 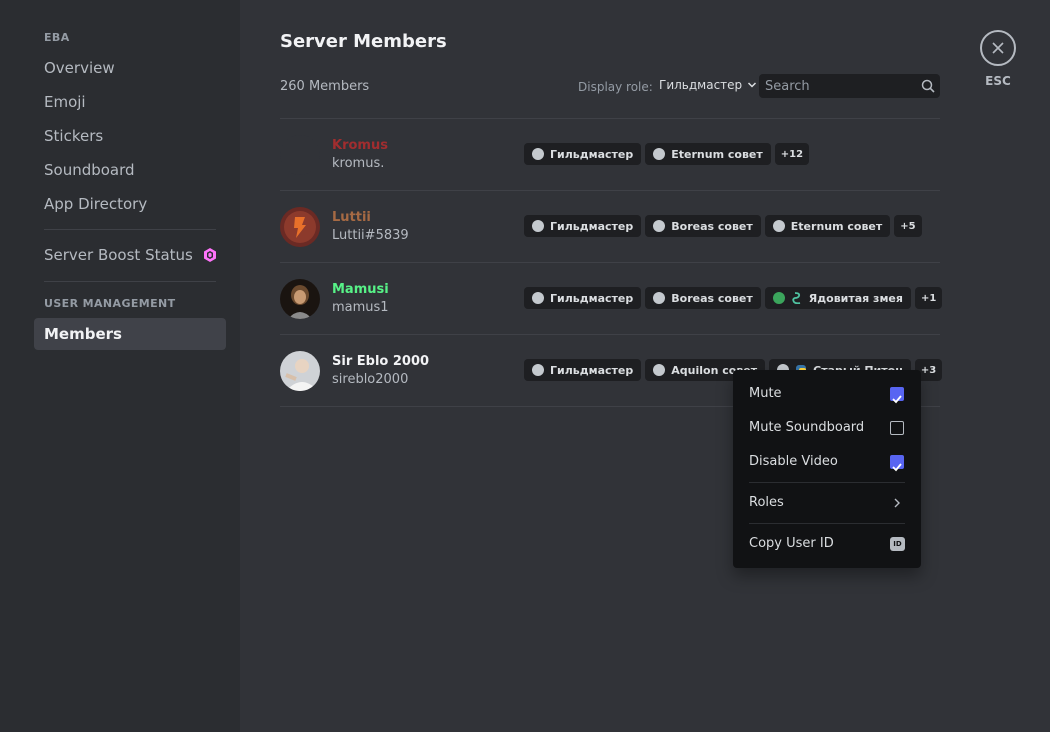 What do you see at coordinates (897, 503) in the screenshot?
I see `chevron-right-icon` at bounding box center [897, 503].